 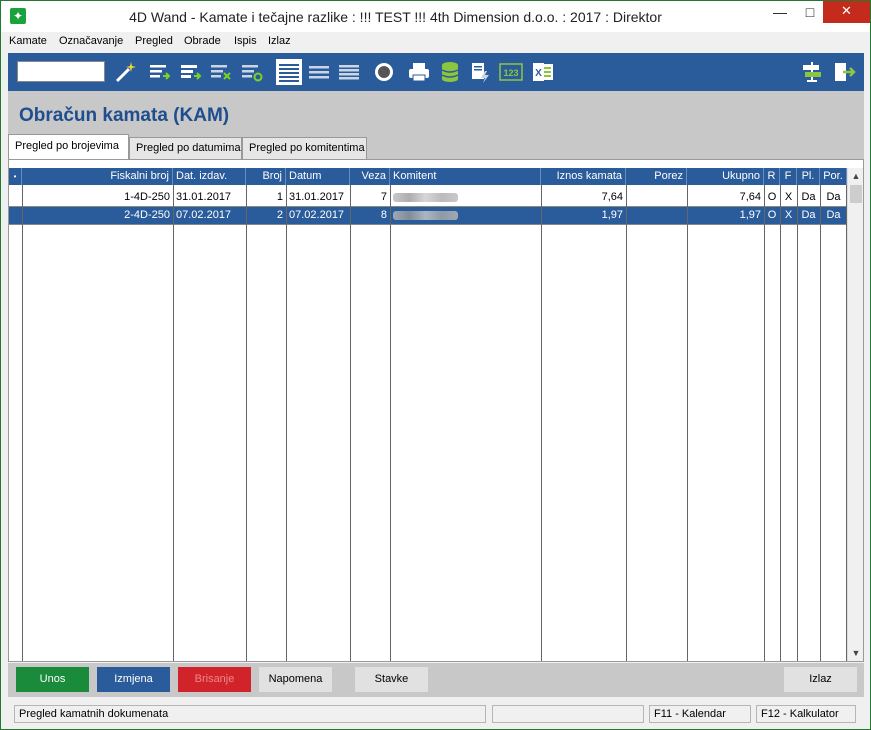 What do you see at coordinates (833, 197) in the screenshot?
I see `cell-por: Da` at bounding box center [833, 197].